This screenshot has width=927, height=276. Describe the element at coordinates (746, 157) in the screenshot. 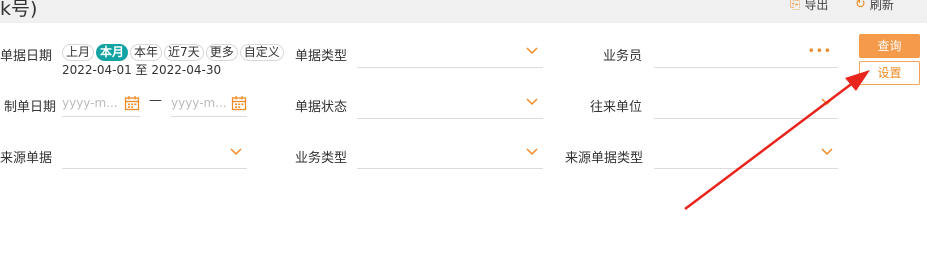

I see `source-doc-type-select` at that location.